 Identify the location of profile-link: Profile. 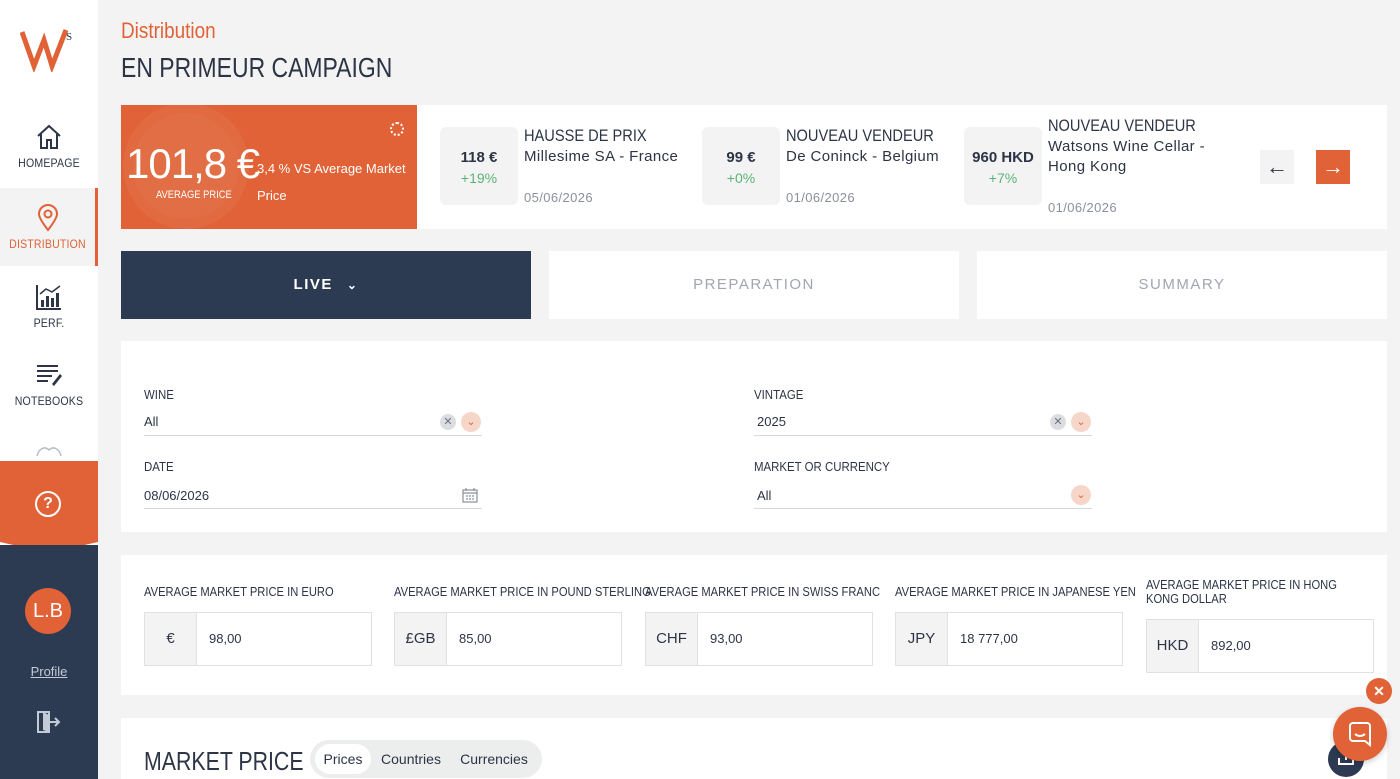
(49, 671).